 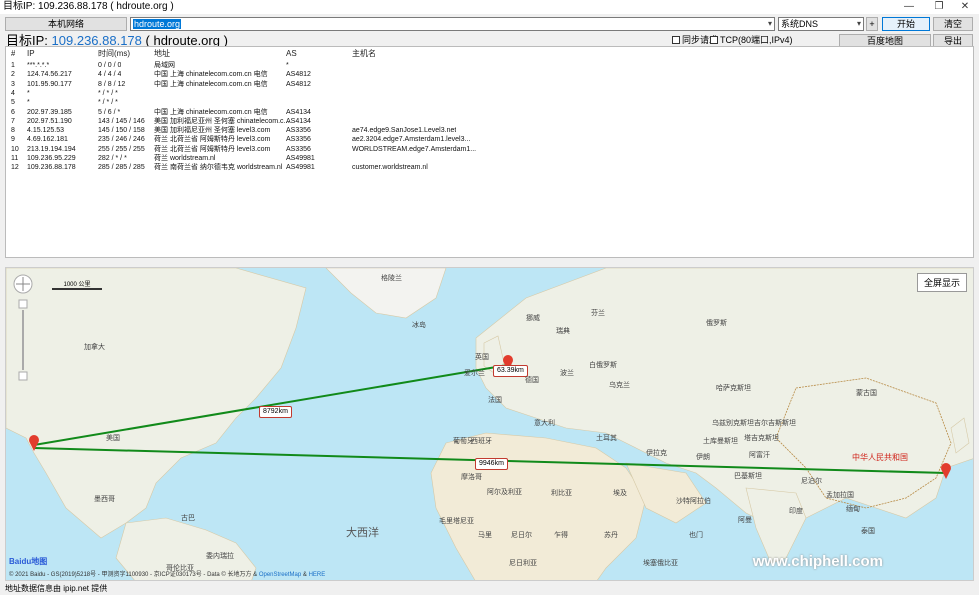 I want to click on row-ip: *, so click(x=28, y=103).